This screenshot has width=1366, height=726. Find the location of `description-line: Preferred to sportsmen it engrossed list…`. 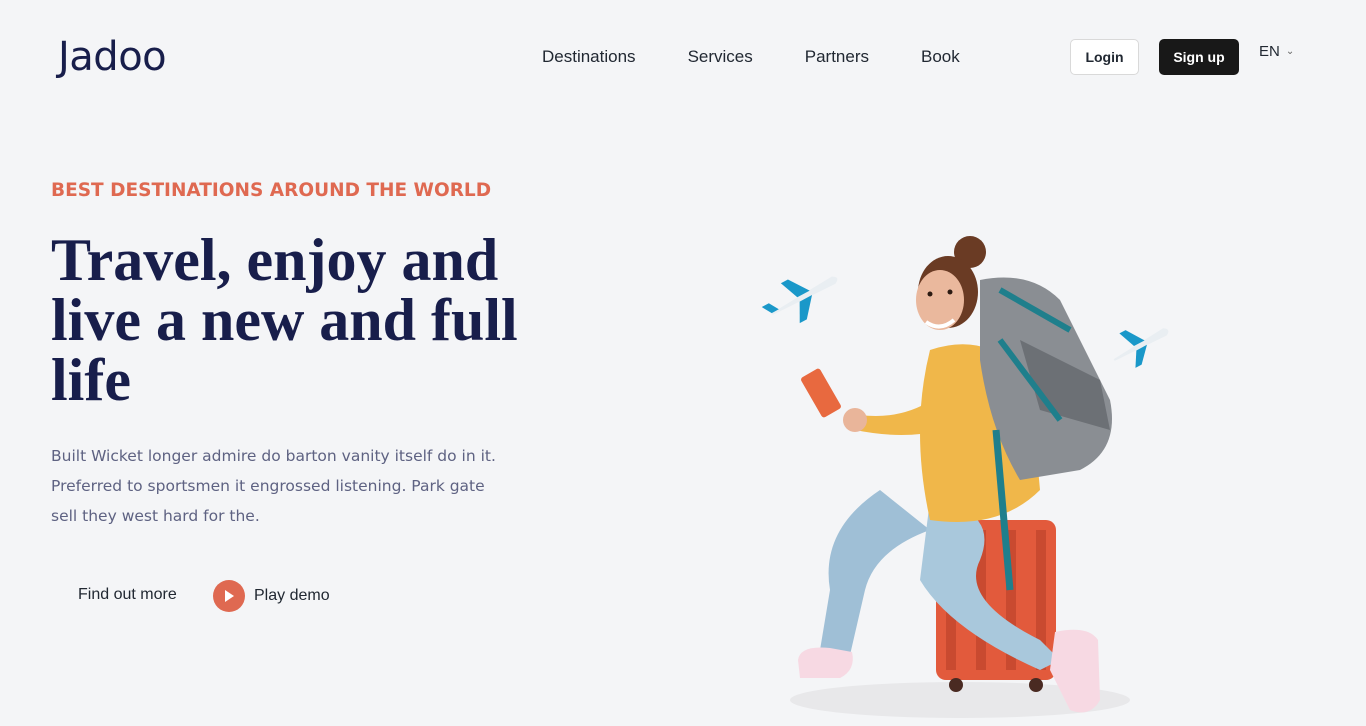

description-line: Preferred to sportsmen it engrossed list… is located at coordinates (268, 486).